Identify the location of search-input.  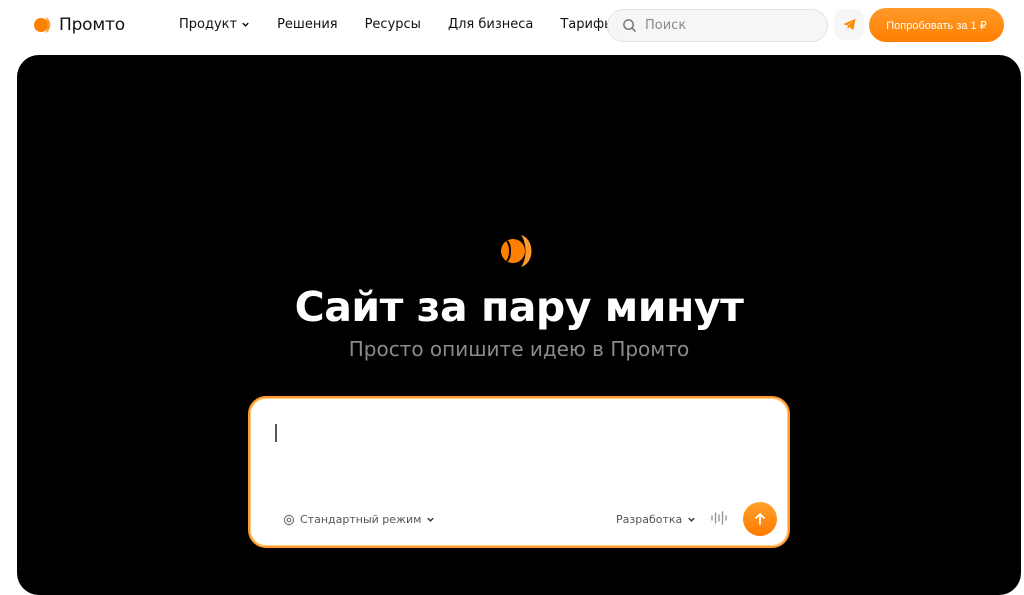
(725, 25).